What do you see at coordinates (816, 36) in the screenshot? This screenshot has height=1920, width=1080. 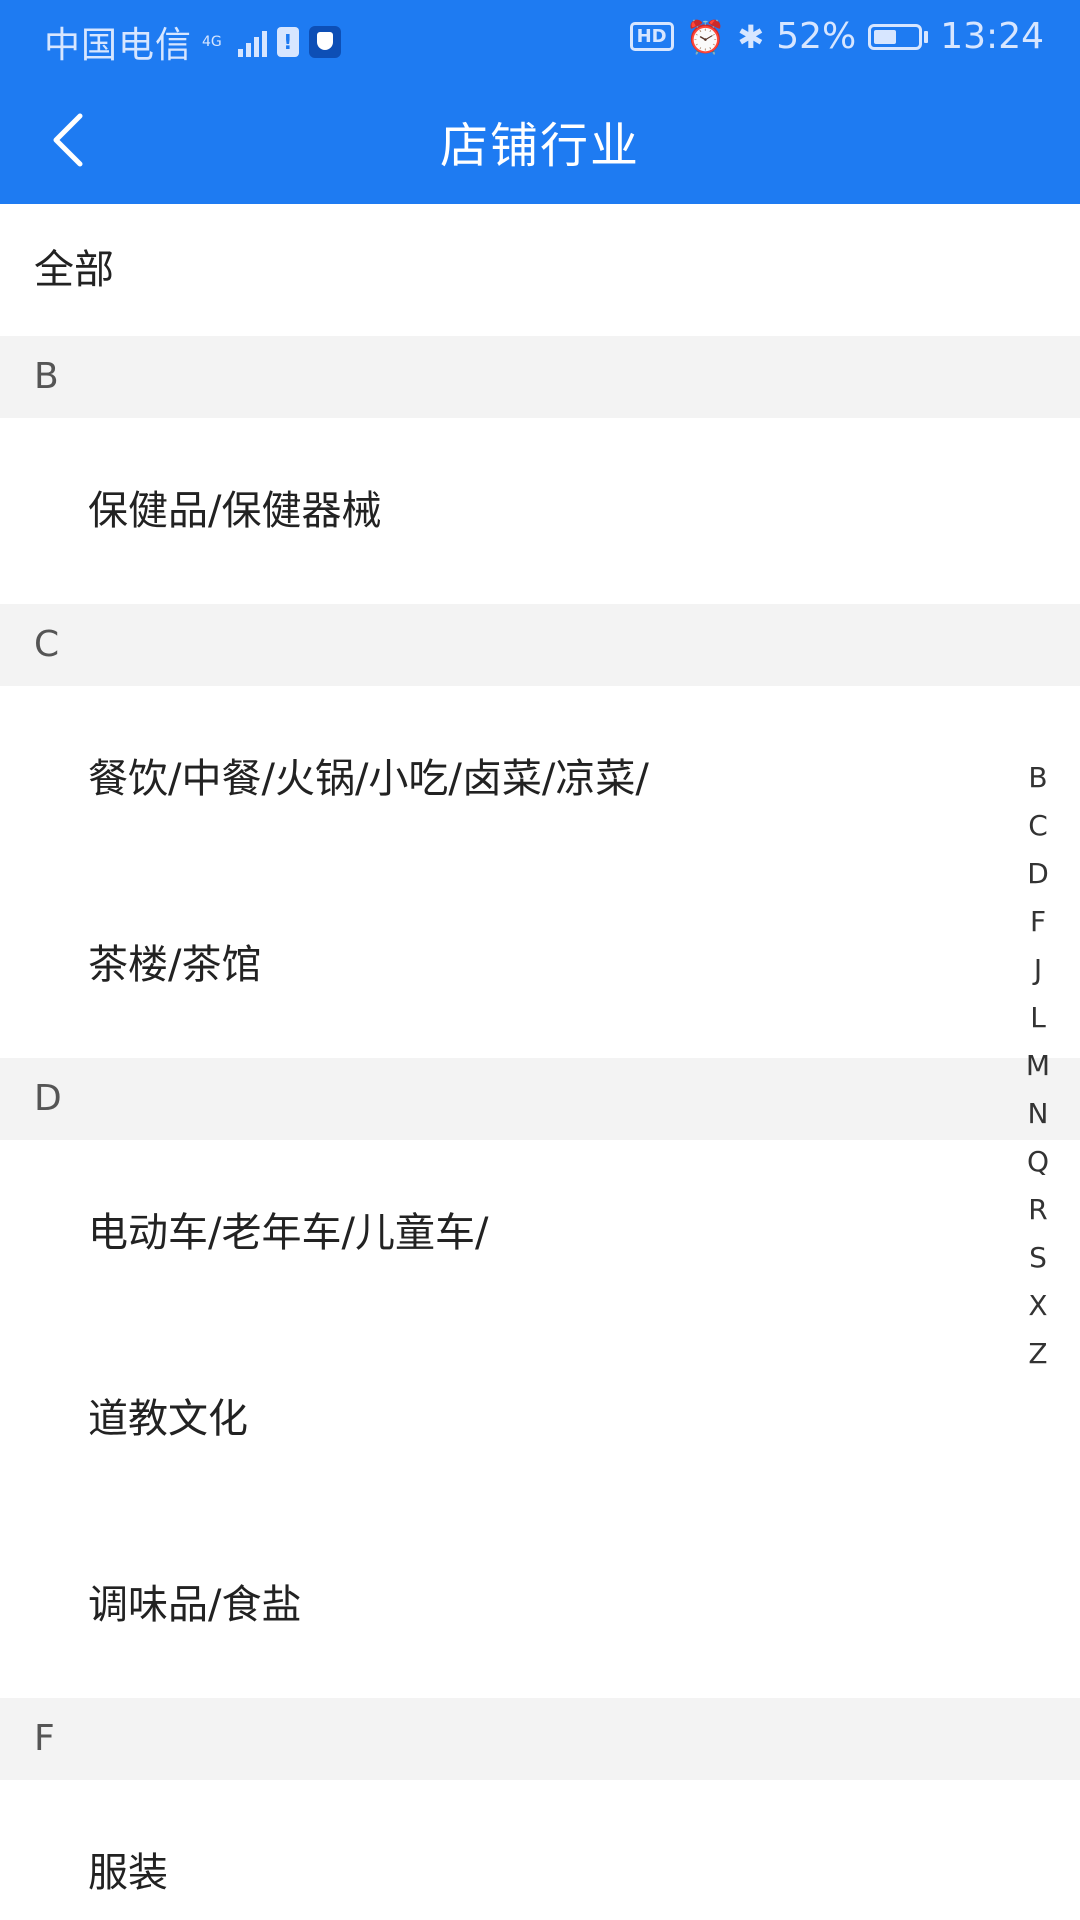 I see `battery-percent: 52%` at bounding box center [816, 36].